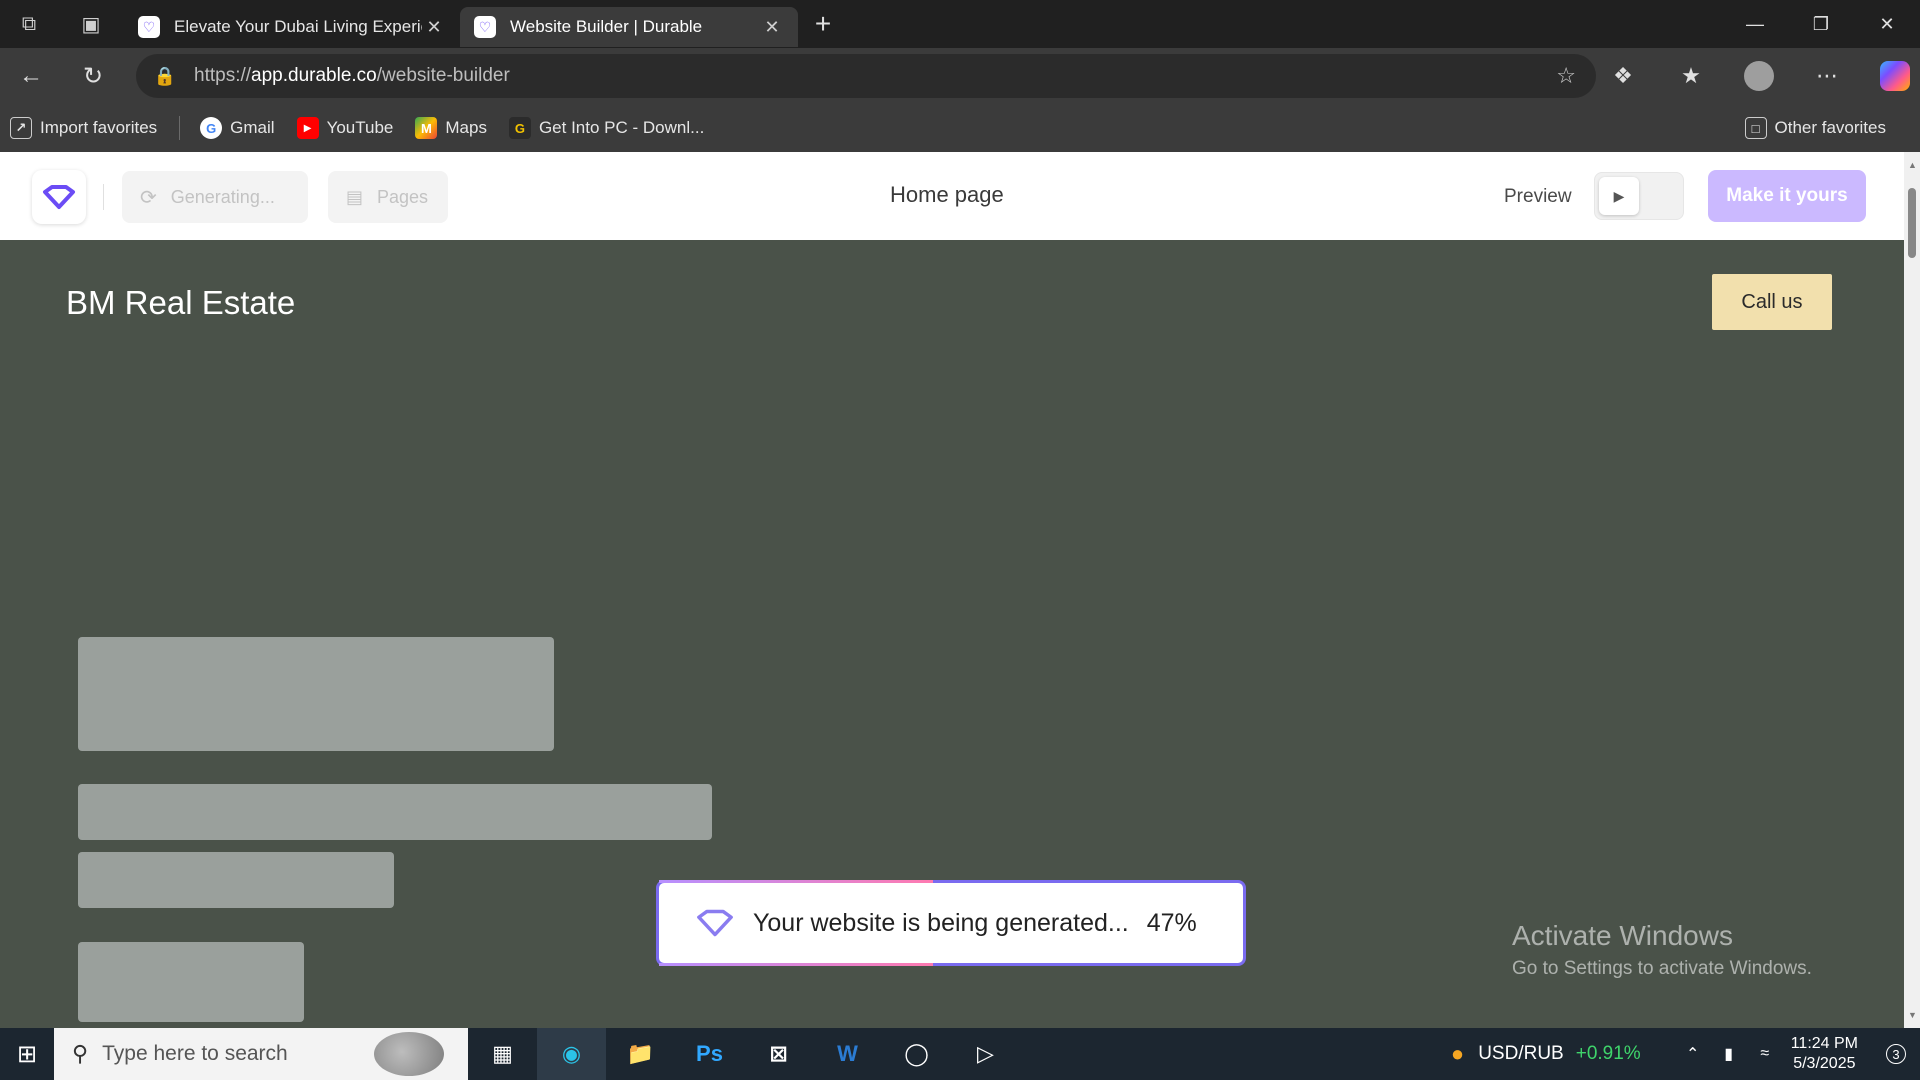 This screenshot has height=1080, width=1920. What do you see at coordinates (29, 24) in the screenshot?
I see `workspaces-icon: ⧉` at bounding box center [29, 24].